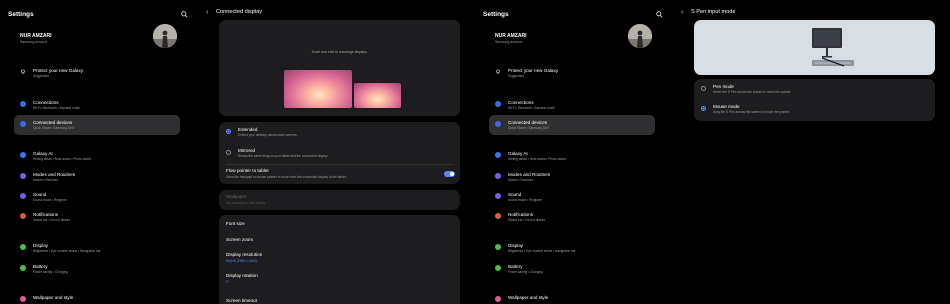 This screenshot has height=304, width=950. What do you see at coordinates (498, 247) in the screenshot?
I see `display-icon` at bounding box center [498, 247].